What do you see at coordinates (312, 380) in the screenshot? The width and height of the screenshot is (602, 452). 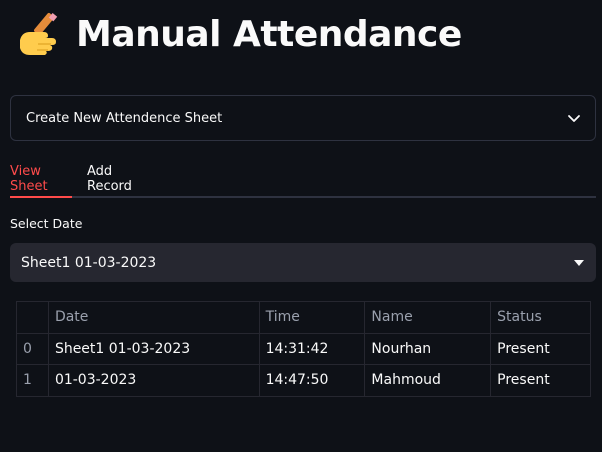 I see `cell-time: 14:47:50` at bounding box center [312, 380].